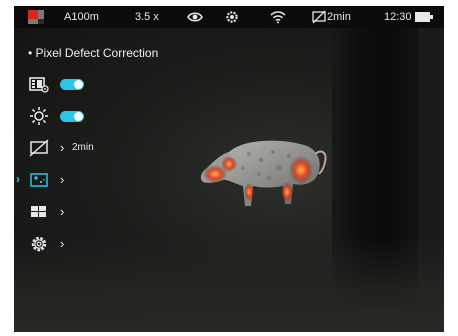  Describe the element at coordinates (39, 85) in the screenshot. I see `video-settings-icon` at that location.